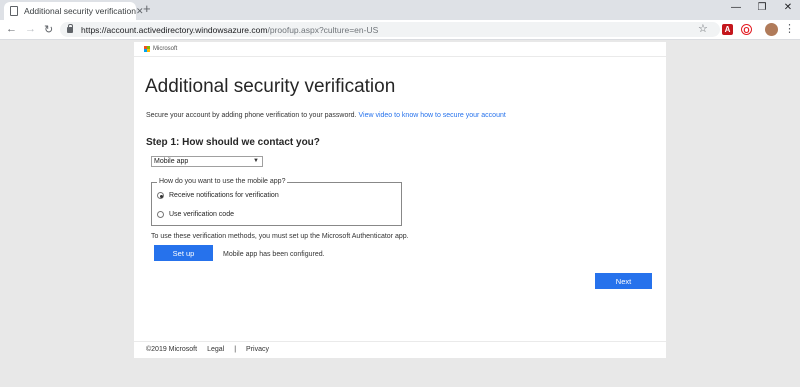  What do you see at coordinates (160, 214) in the screenshot?
I see `radio-verification-code` at bounding box center [160, 214].